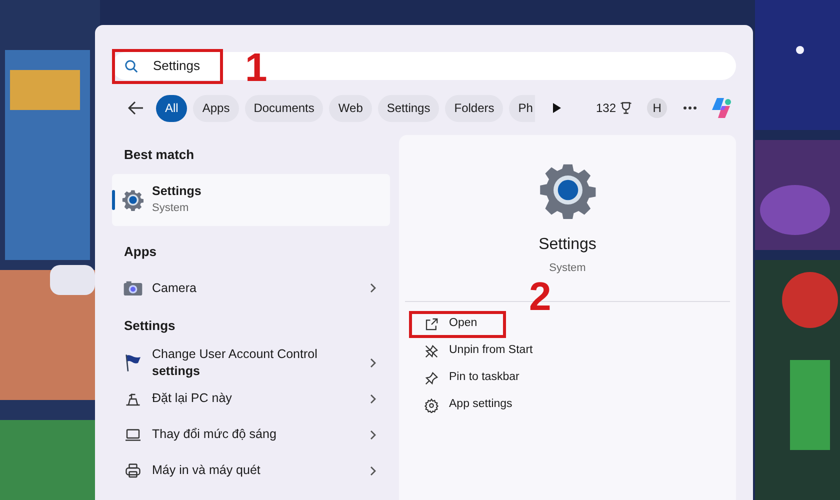 This screenshot has width=840, height=500. Describe the element at coordinates (522, 108) in the screenshot. I see `filter-tab: Ph` at that location.